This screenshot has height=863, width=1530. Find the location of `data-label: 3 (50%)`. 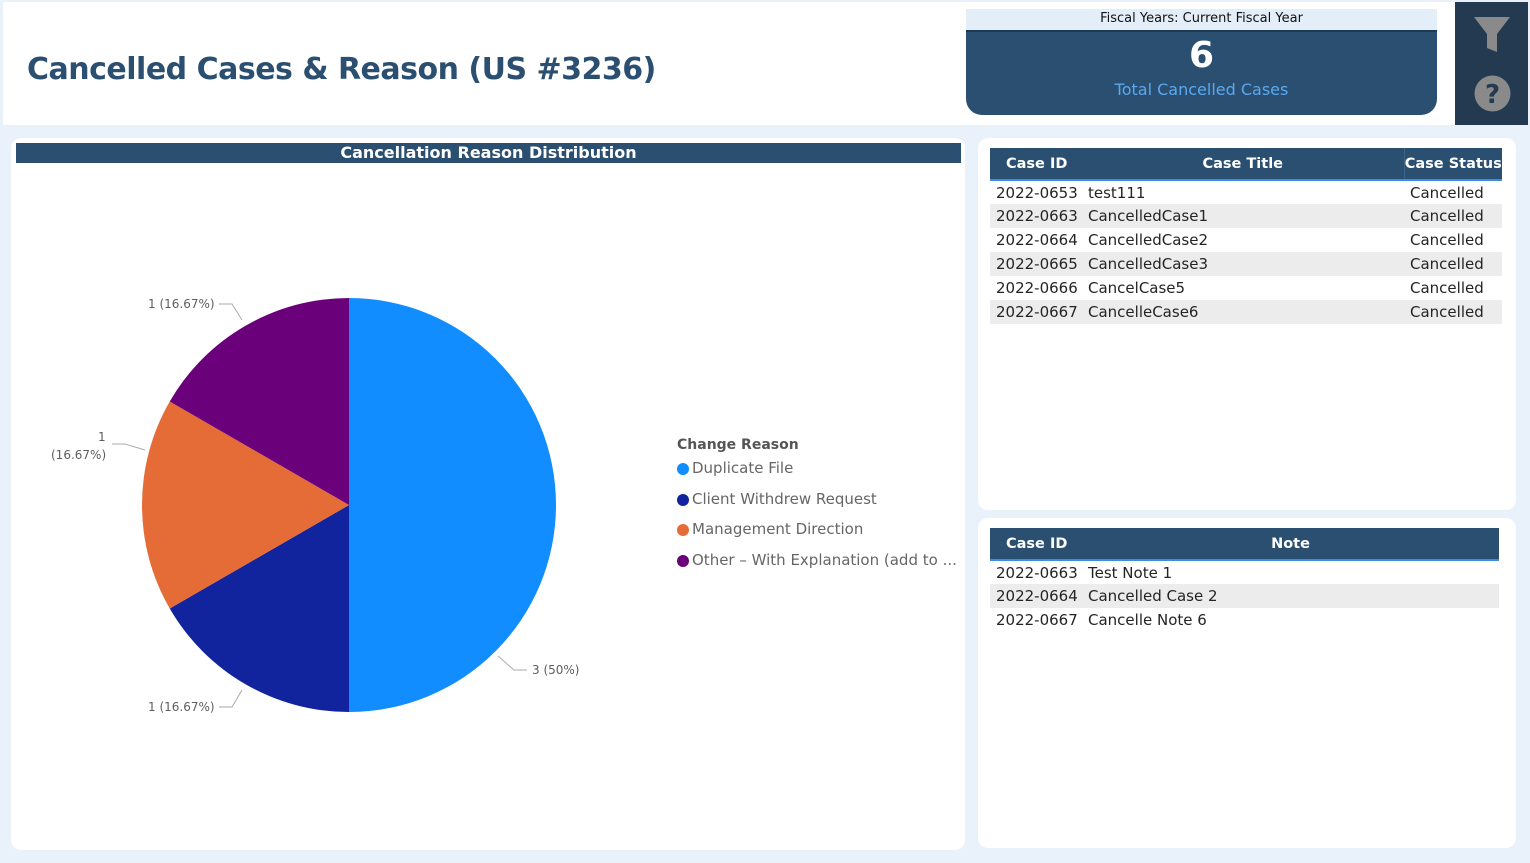

data-label: 3 (50%) is located at coordinates (556, 670).